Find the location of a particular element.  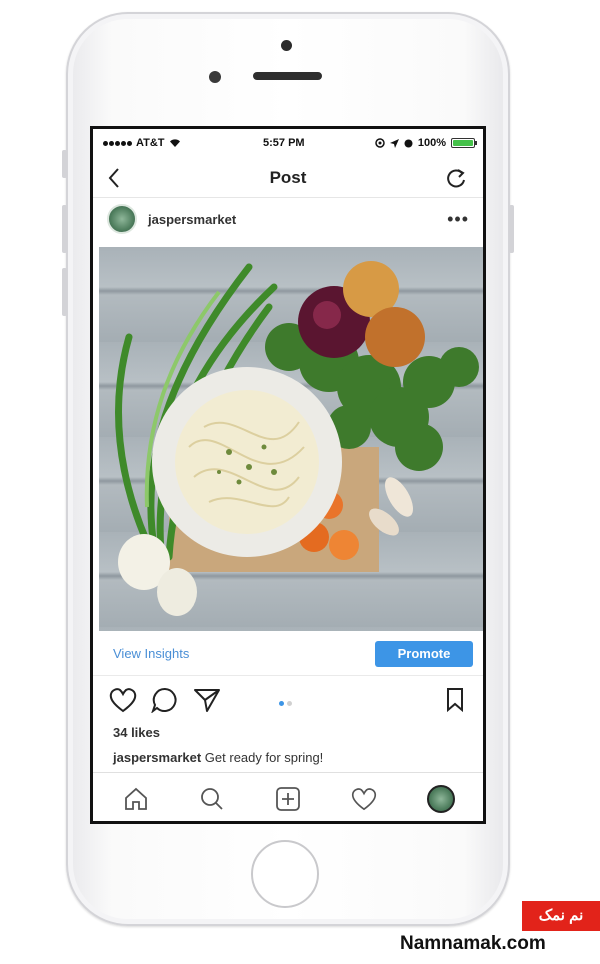

promote-button: Promote is located at coordinates (424, 654).